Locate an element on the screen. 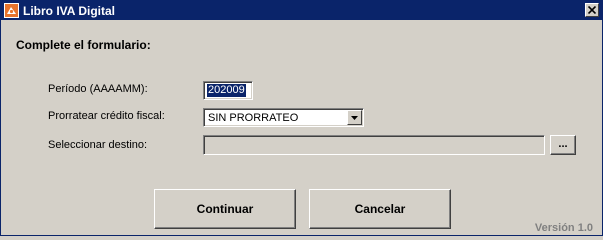 The image size is (603, 240). periodo-input: 202009 is located at coordinates (228, 90).